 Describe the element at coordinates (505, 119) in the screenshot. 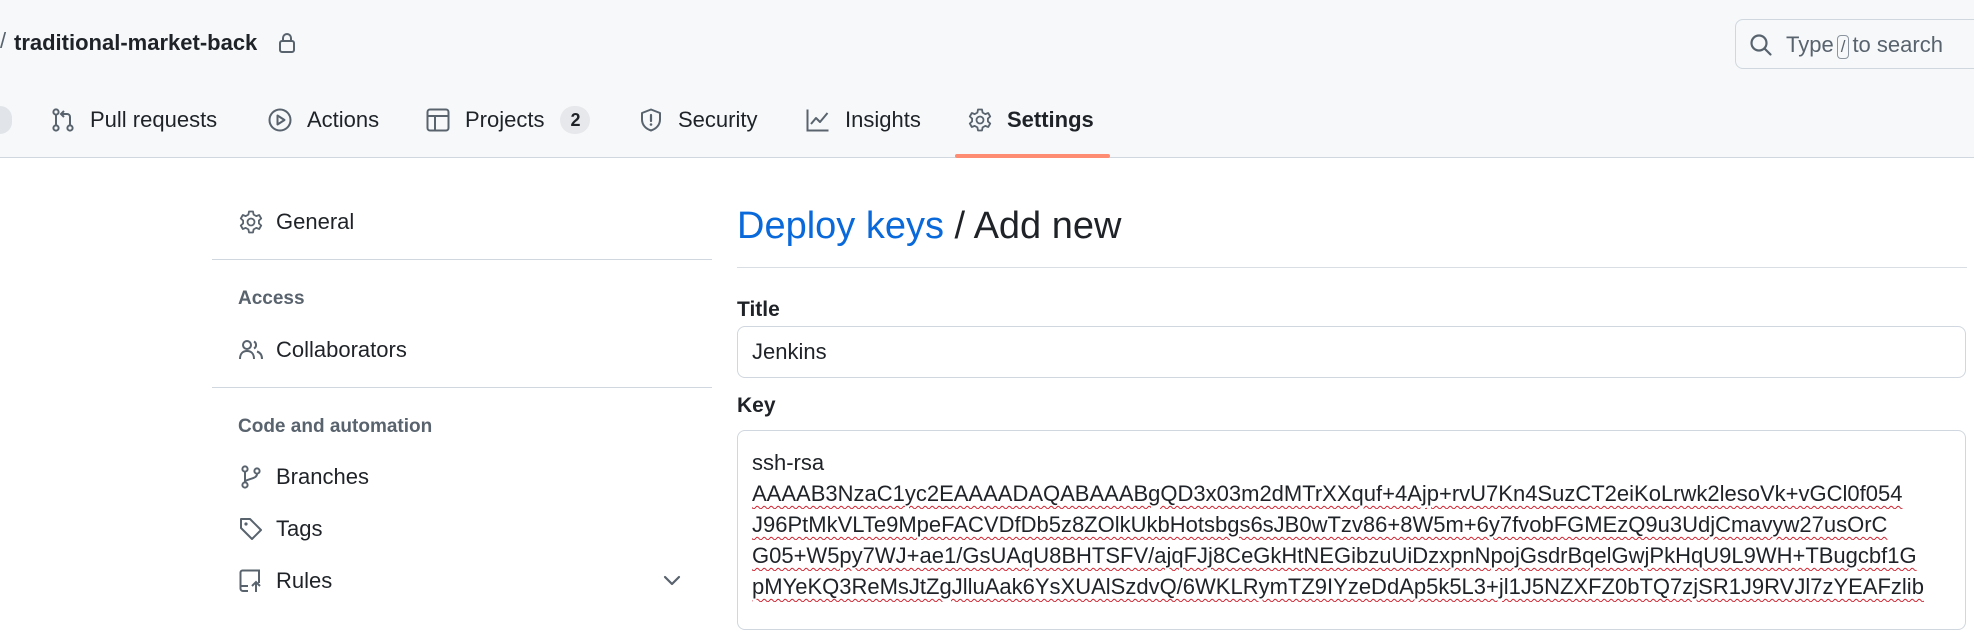

I see `tab-label: Projects` at that location.